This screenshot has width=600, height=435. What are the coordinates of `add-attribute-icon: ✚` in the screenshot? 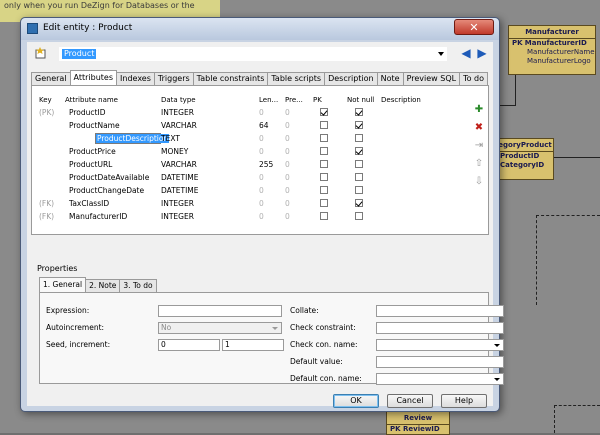 It's located at (479, 110).